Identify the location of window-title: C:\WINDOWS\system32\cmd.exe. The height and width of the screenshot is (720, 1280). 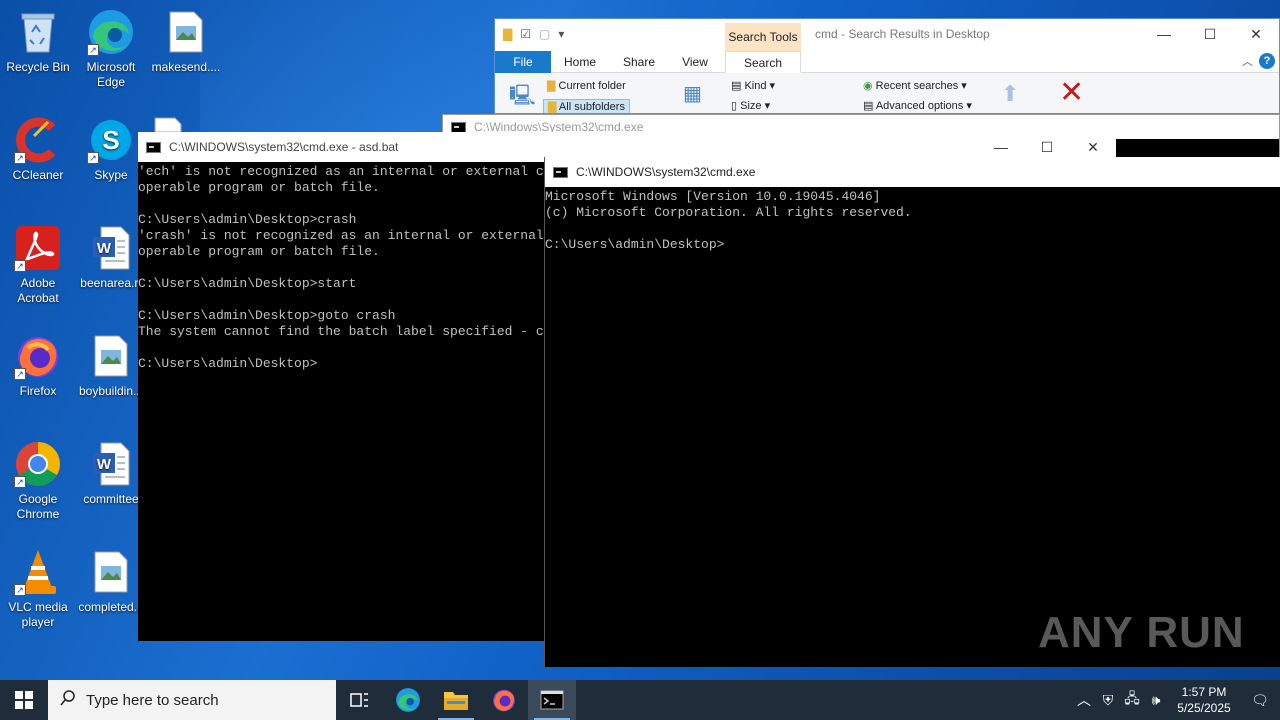
(666, 172).